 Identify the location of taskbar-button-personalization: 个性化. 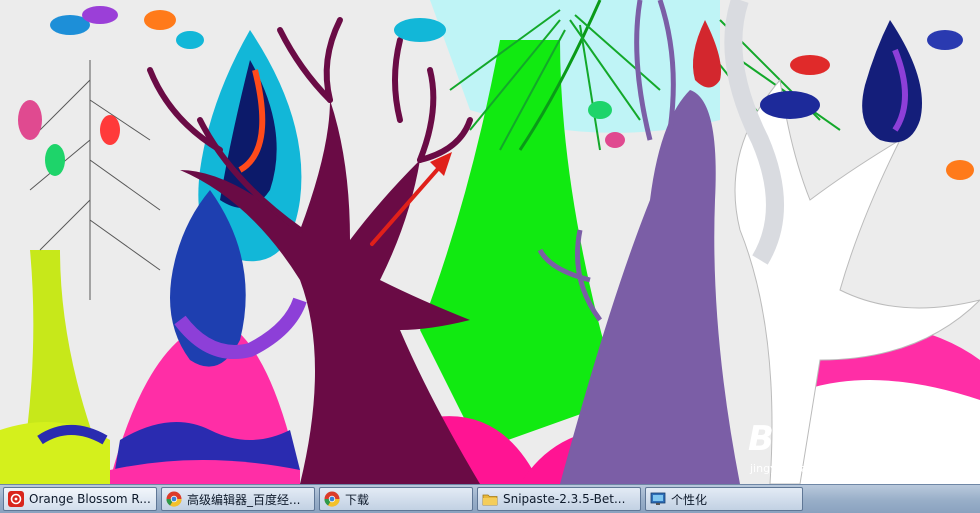
(724, 499).